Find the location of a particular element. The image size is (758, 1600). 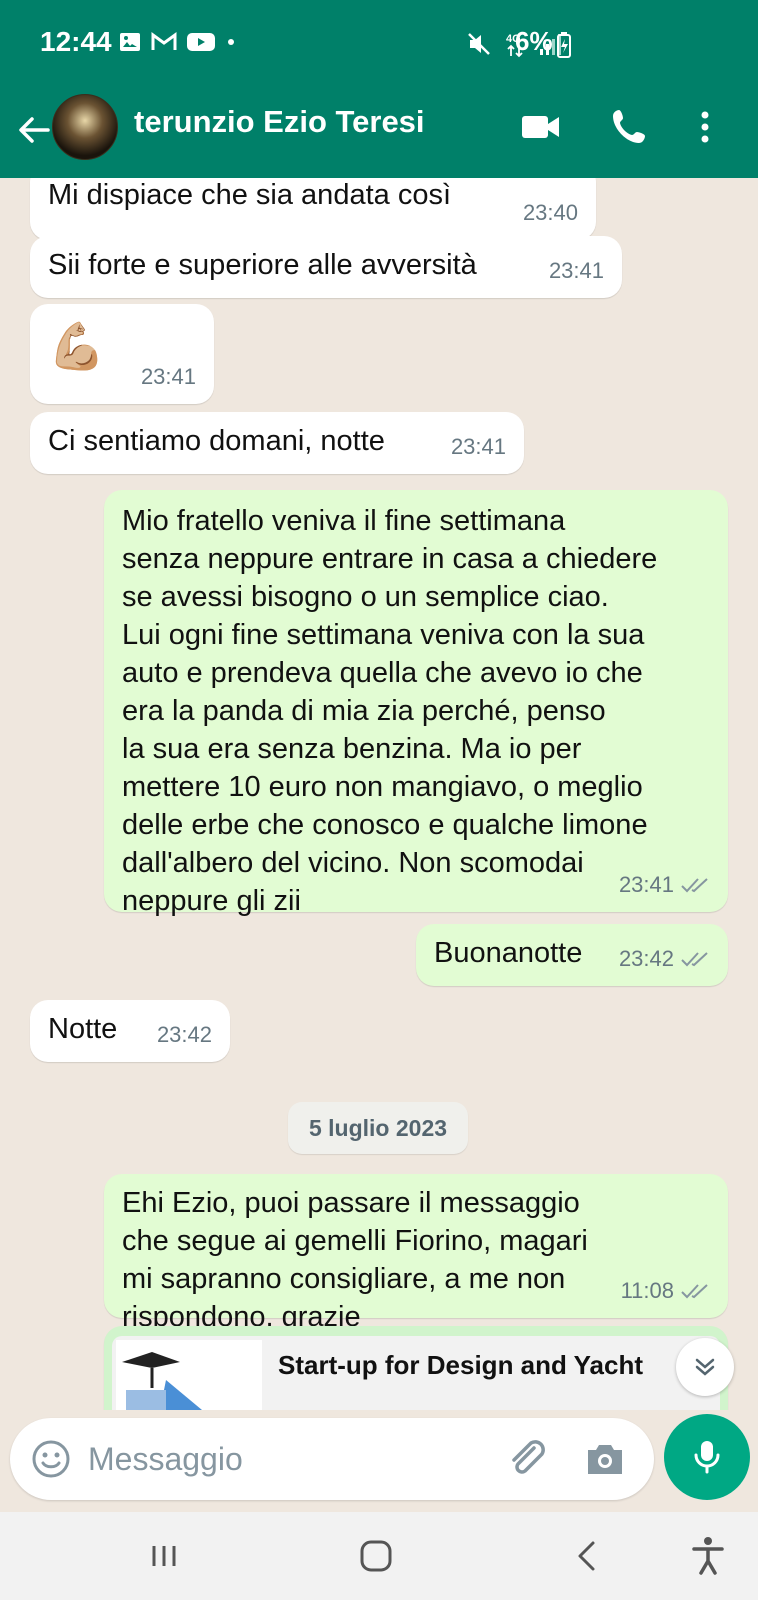

scroll-to-bottom-button is located at coordinates (705, 1367).